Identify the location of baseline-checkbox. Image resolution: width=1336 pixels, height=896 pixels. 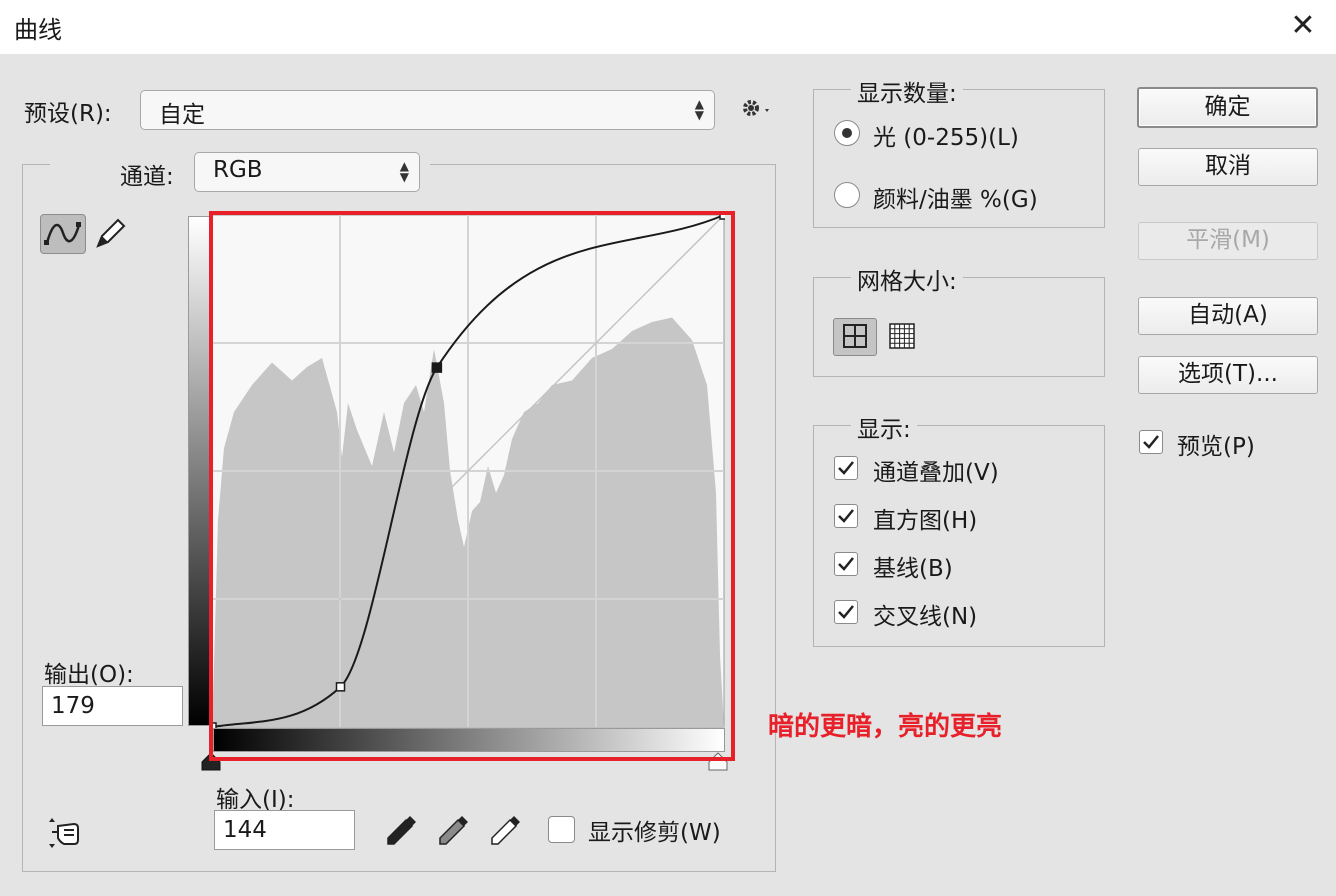
(846, 564).